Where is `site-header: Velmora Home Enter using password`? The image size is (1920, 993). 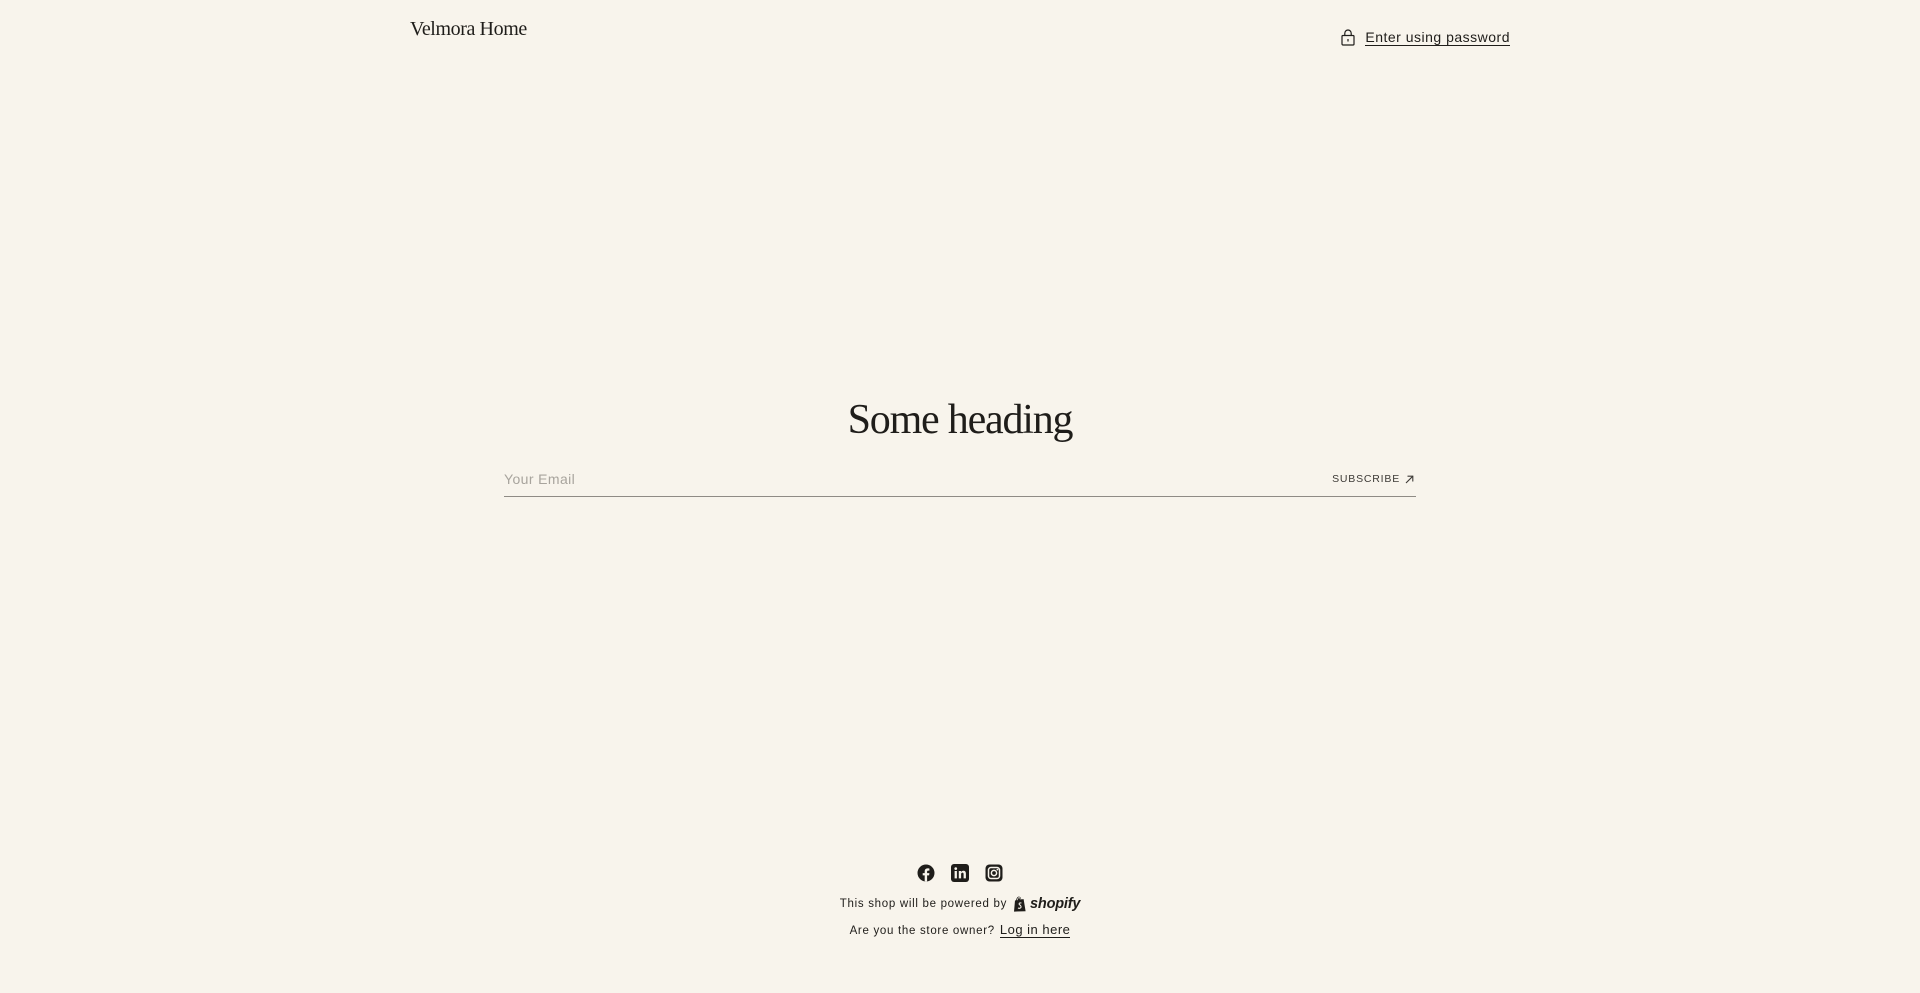 site-header: Velmora Home Enter using password is located at coordinates (960, 32).